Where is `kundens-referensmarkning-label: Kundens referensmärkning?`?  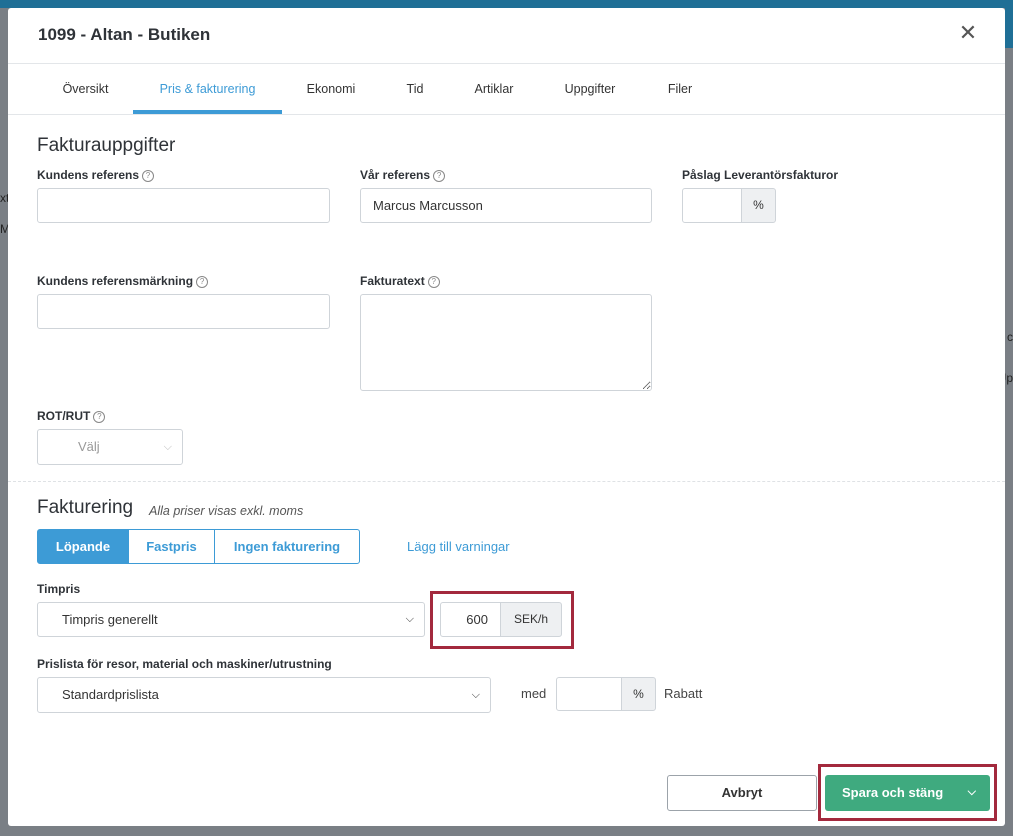 kundens-referensmarkning-label: Kundens referensmärkning? is located at coordinates (123, 281).